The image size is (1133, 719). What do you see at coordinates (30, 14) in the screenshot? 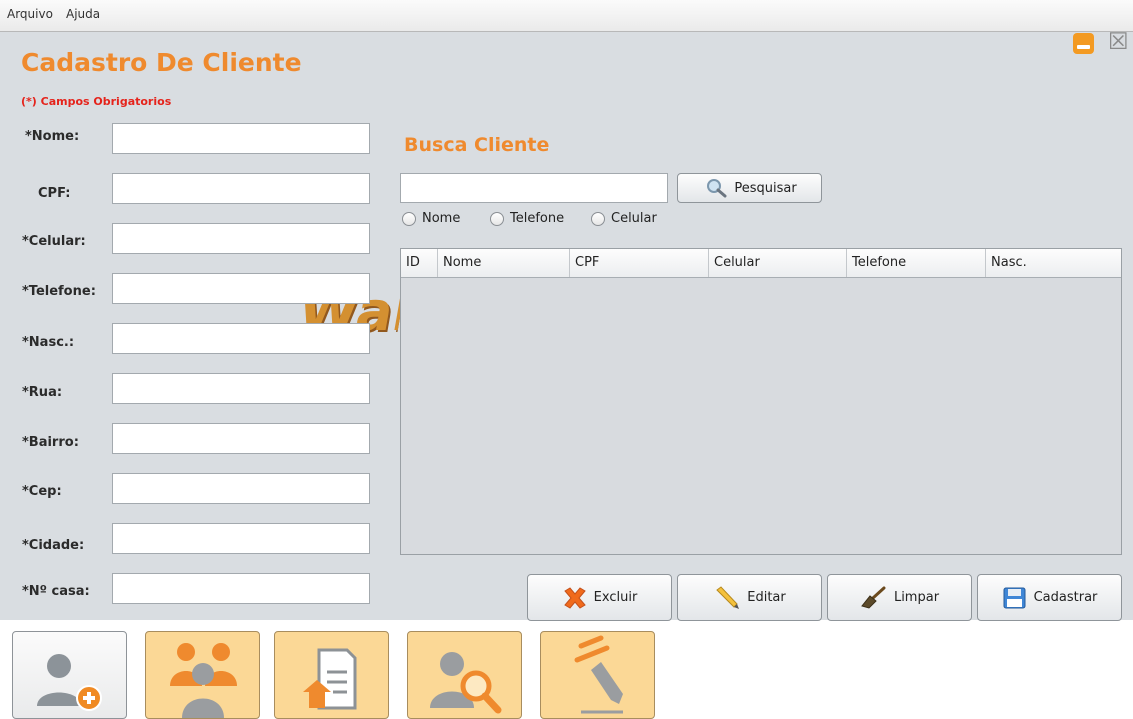
I see `menu-arquivo: Arquivo` at bounding box center [30, 14].